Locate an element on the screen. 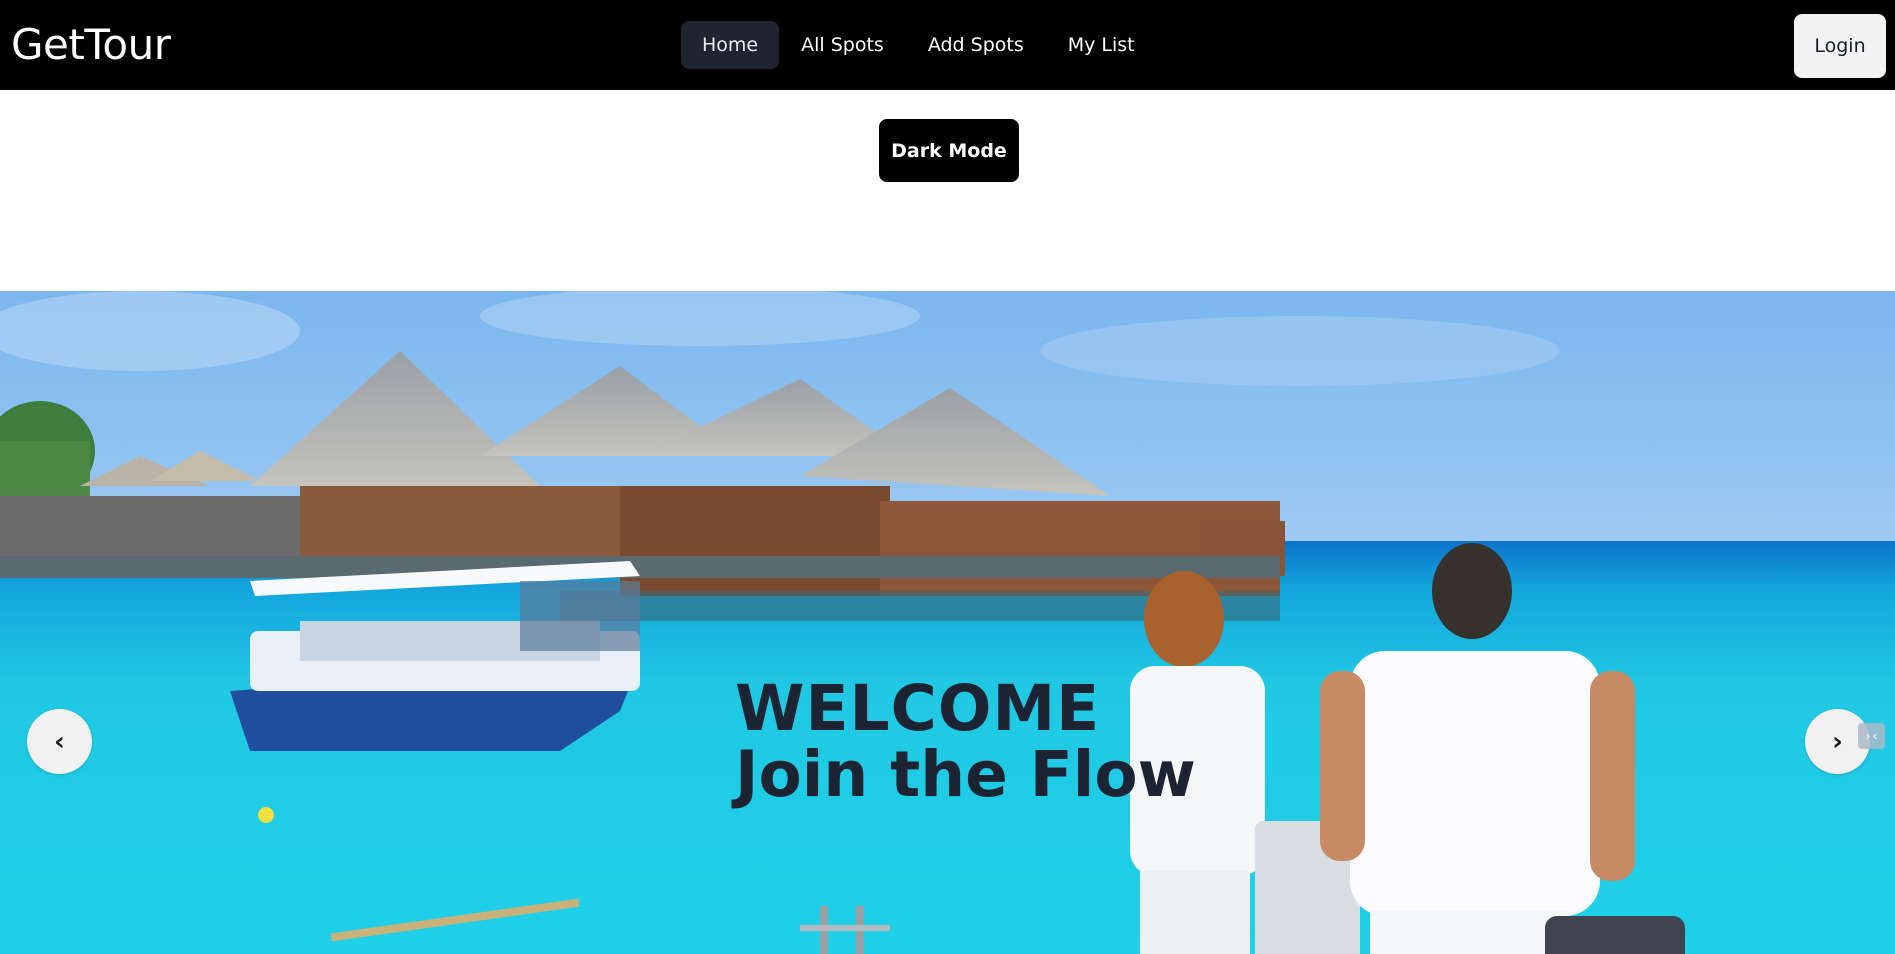 Image resolution: width=1895 pixels, height=954 pixels. chevron-left-icon: ‹ is located at coordinates (59, 741).